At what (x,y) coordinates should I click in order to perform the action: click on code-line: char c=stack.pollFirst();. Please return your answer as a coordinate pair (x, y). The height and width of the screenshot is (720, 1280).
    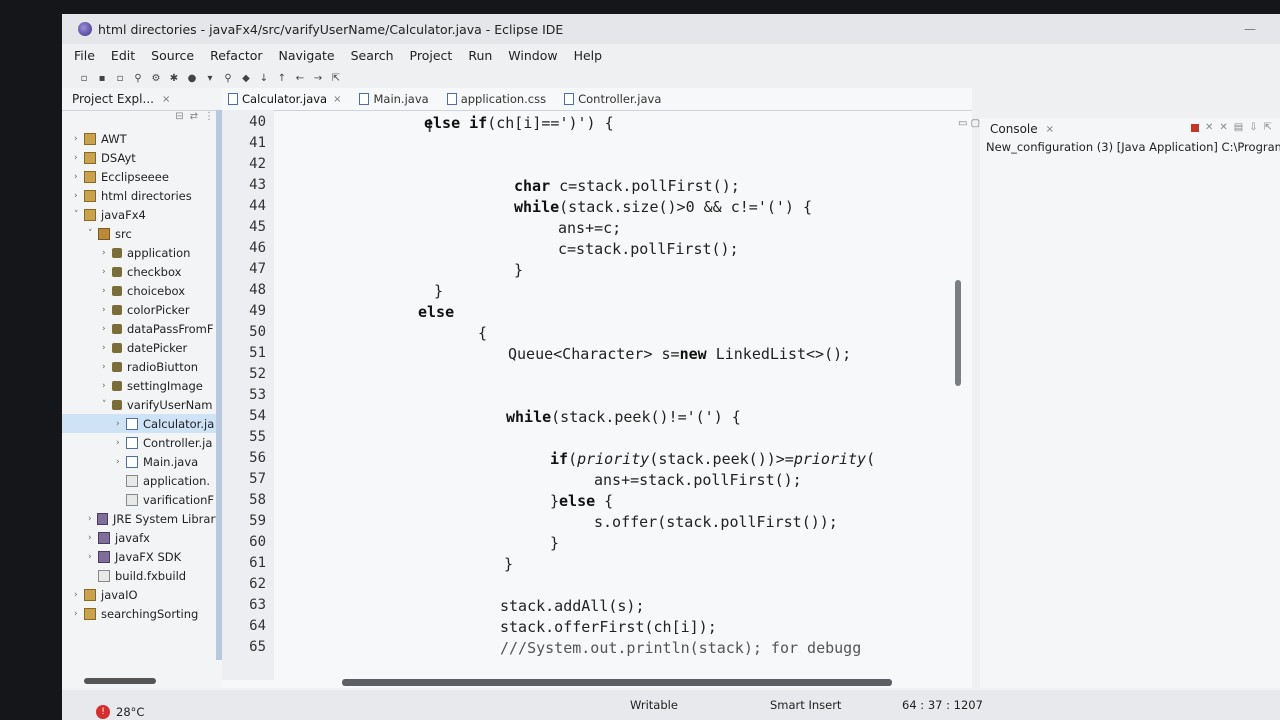
    Looking at the image, I should click on (627, 186).